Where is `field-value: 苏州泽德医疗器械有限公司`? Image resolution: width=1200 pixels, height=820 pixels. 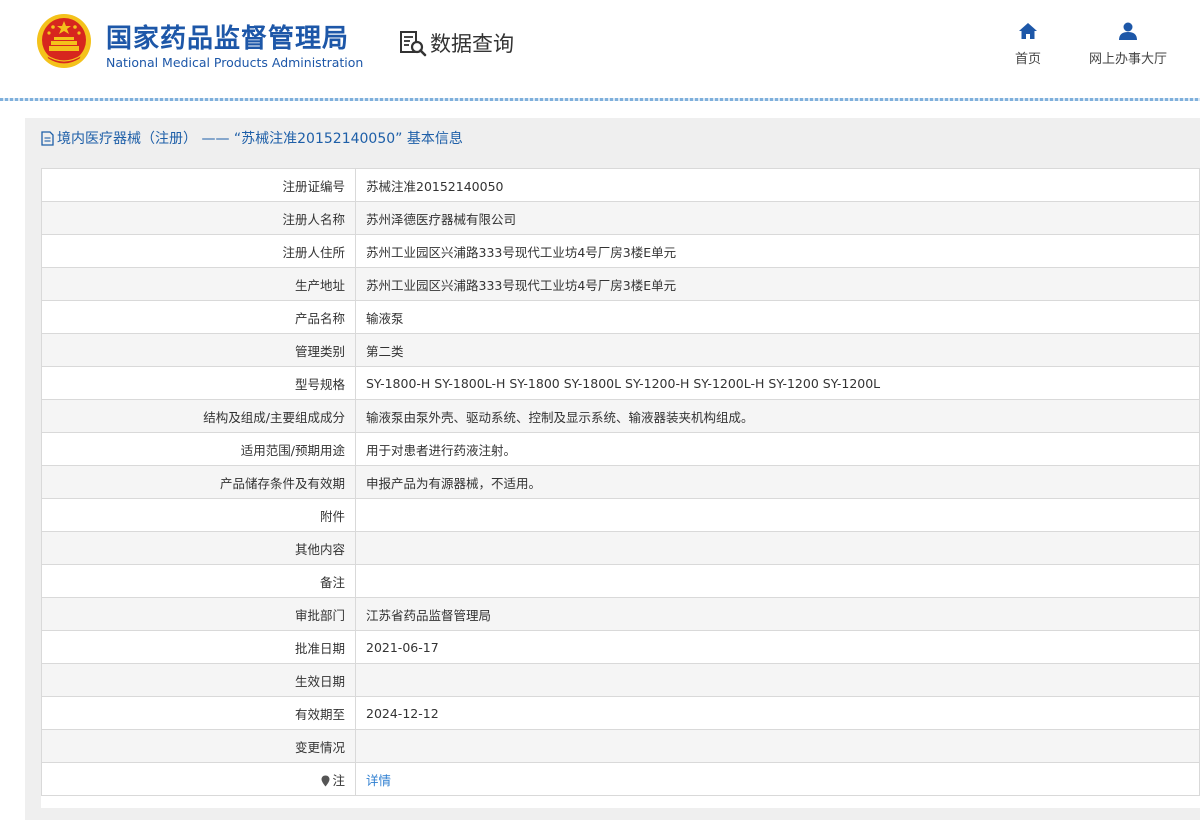
field-value: 苏州泽德医疗器械有限公司 is located at coordinates (777, 218).